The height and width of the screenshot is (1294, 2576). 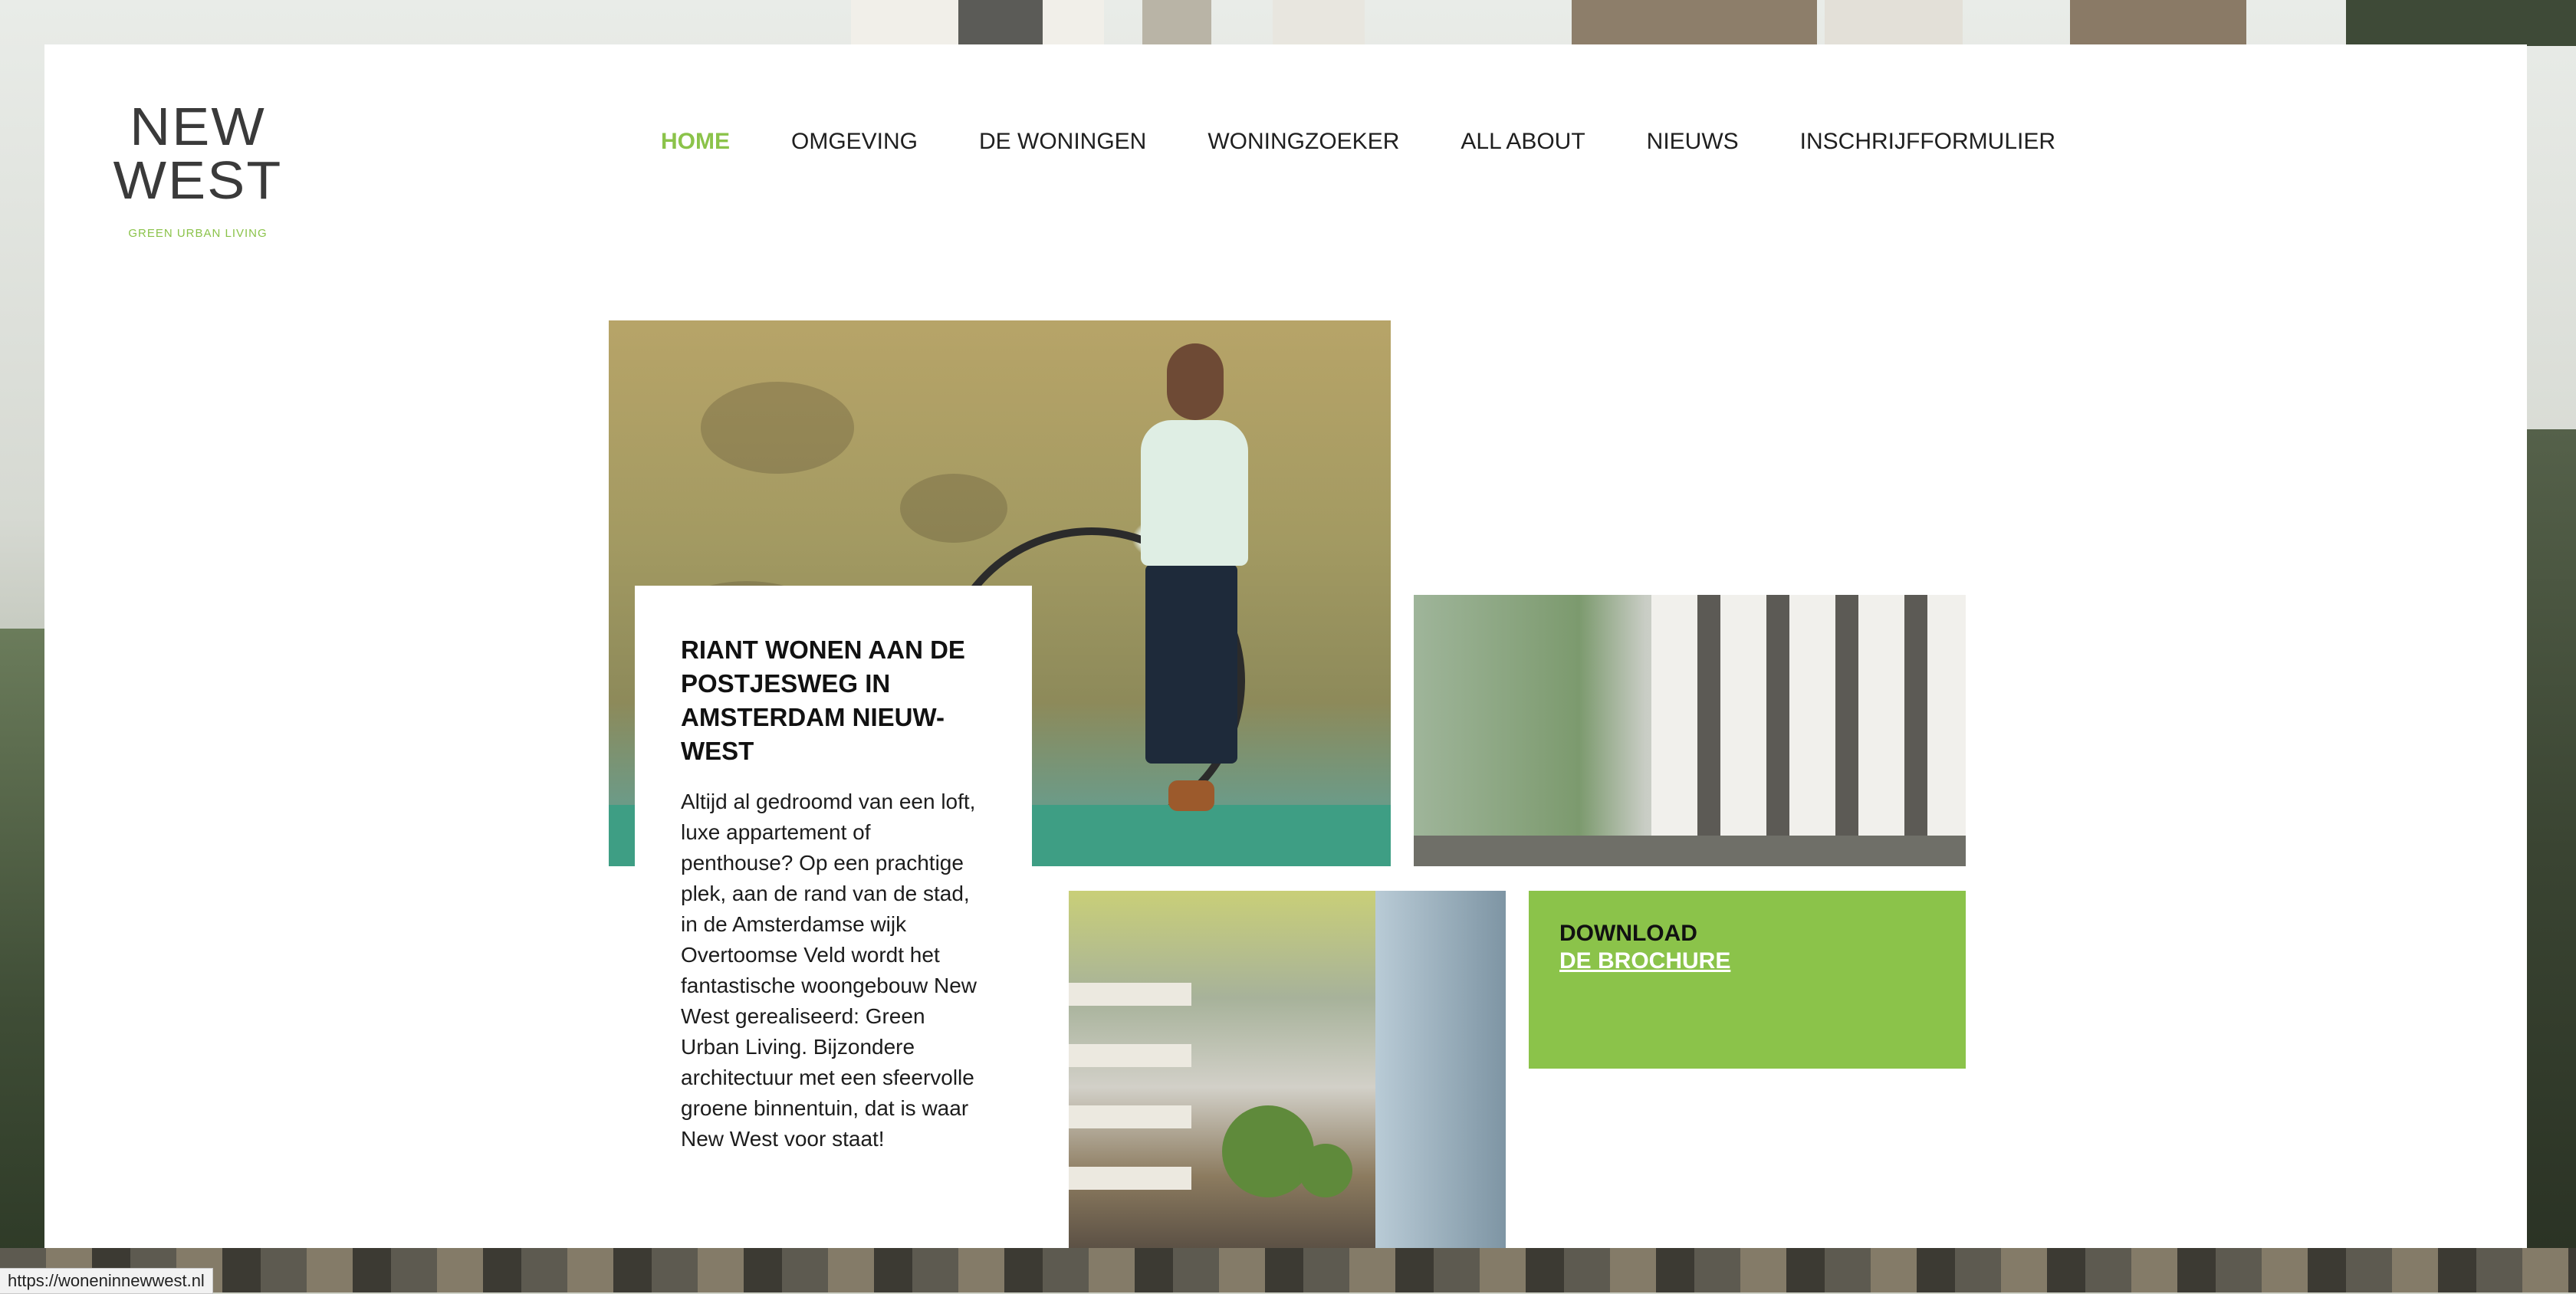 I want to click on courtyard-image, so click(x=1287, y=1069).